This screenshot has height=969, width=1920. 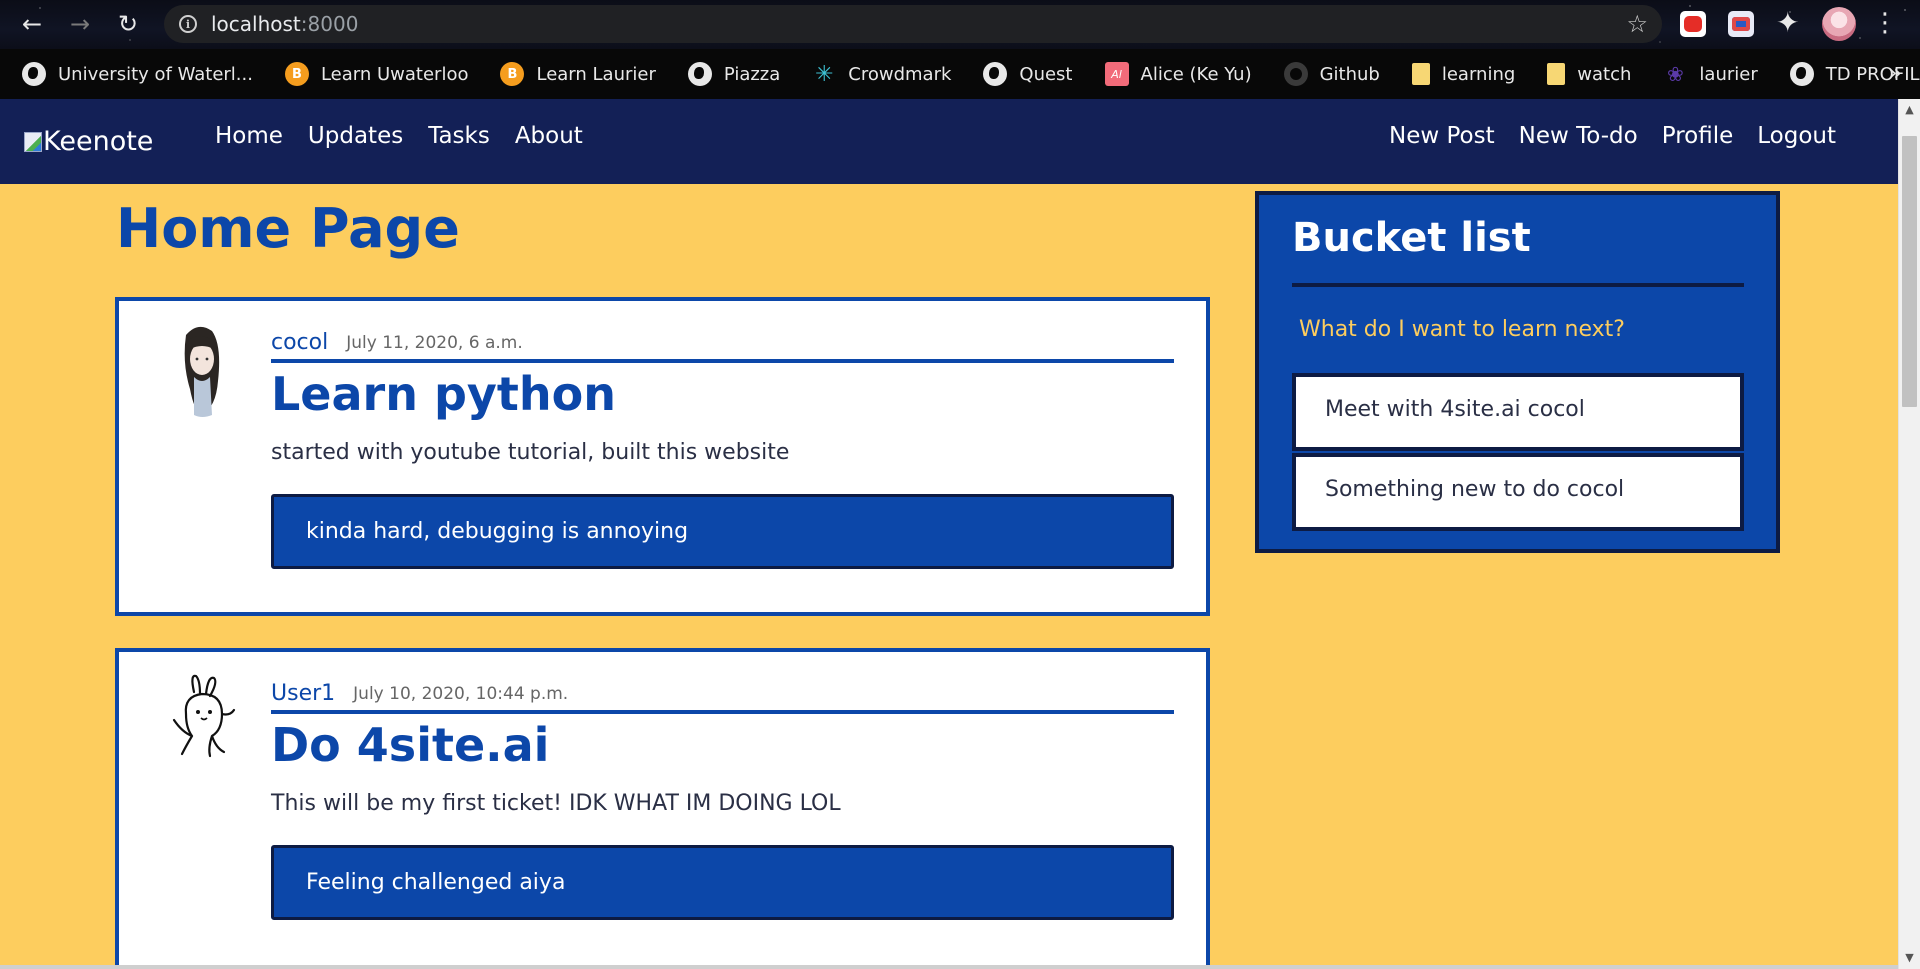 What do you see at coordinates (1116, 74) in the screenshot?
I see `alice-icon: Al` at bounding box center [1116, 74].